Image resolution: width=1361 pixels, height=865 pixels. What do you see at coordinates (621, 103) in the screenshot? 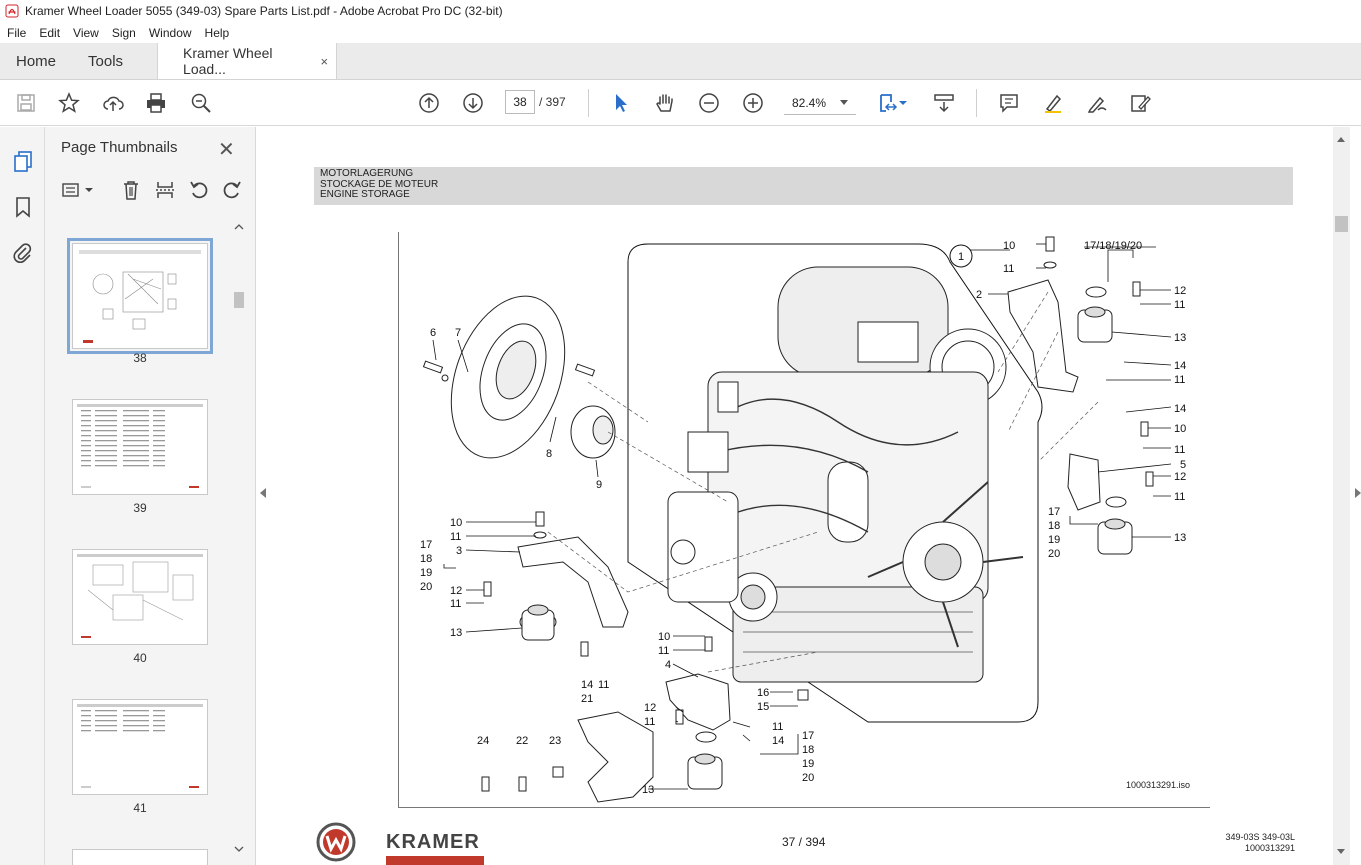
I see `select-cursor-icon` at bounding box center [621, 103].